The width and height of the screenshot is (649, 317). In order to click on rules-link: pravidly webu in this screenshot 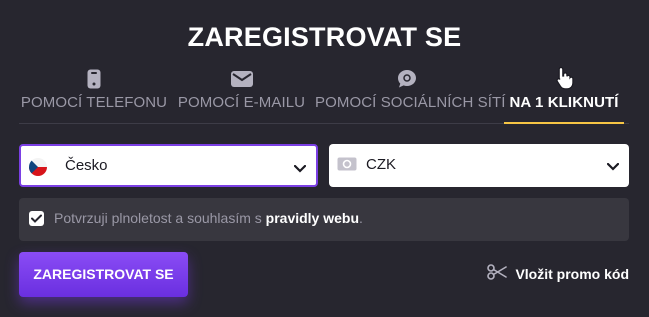, I will do `click(312, 218)`.